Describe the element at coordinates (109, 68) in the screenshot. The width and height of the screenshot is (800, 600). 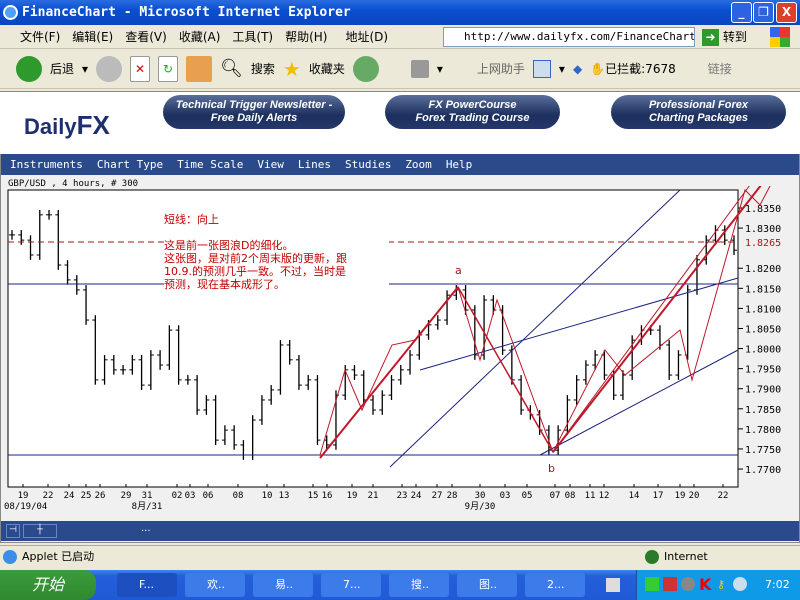
I see `forward-icon` at that location.